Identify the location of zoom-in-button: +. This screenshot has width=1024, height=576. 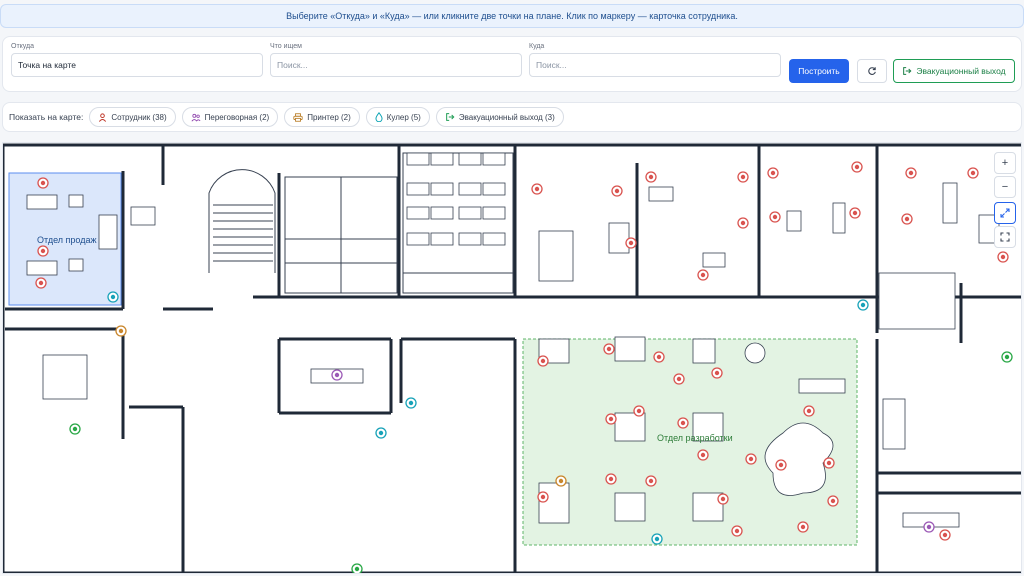
(1005, 163).